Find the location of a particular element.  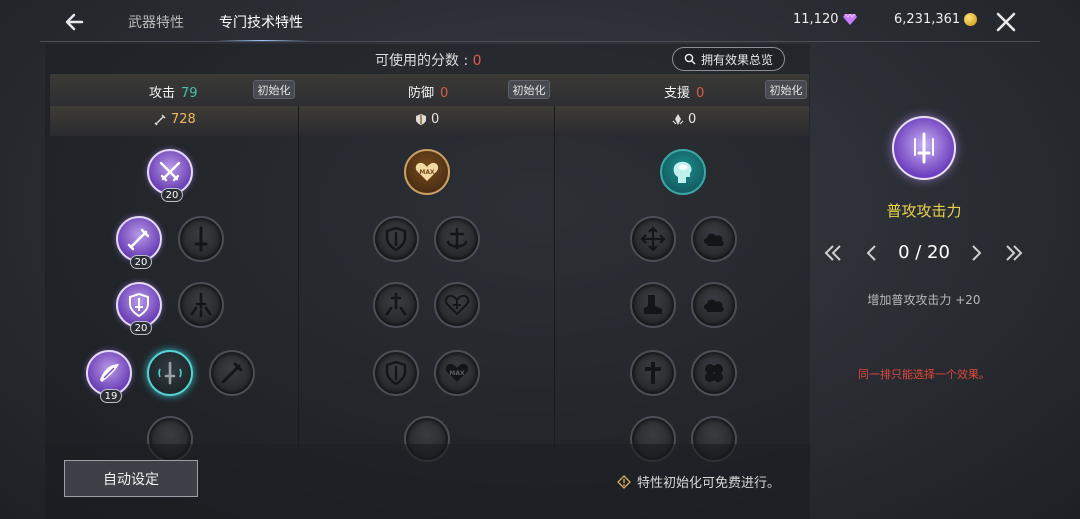

available-points-value: 0 is located at coordinates (477, 61).